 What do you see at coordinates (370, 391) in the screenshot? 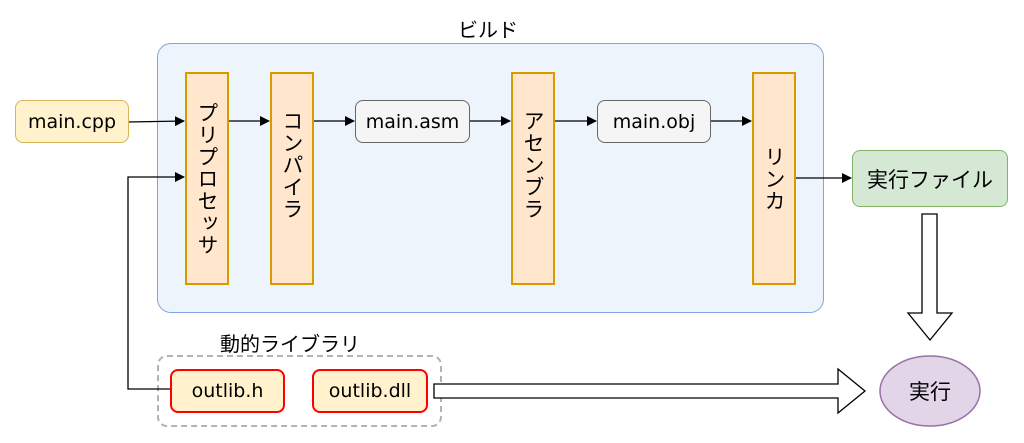
I see `outlib-dll-file: outlib.dll` at bounding box center [370, 391].